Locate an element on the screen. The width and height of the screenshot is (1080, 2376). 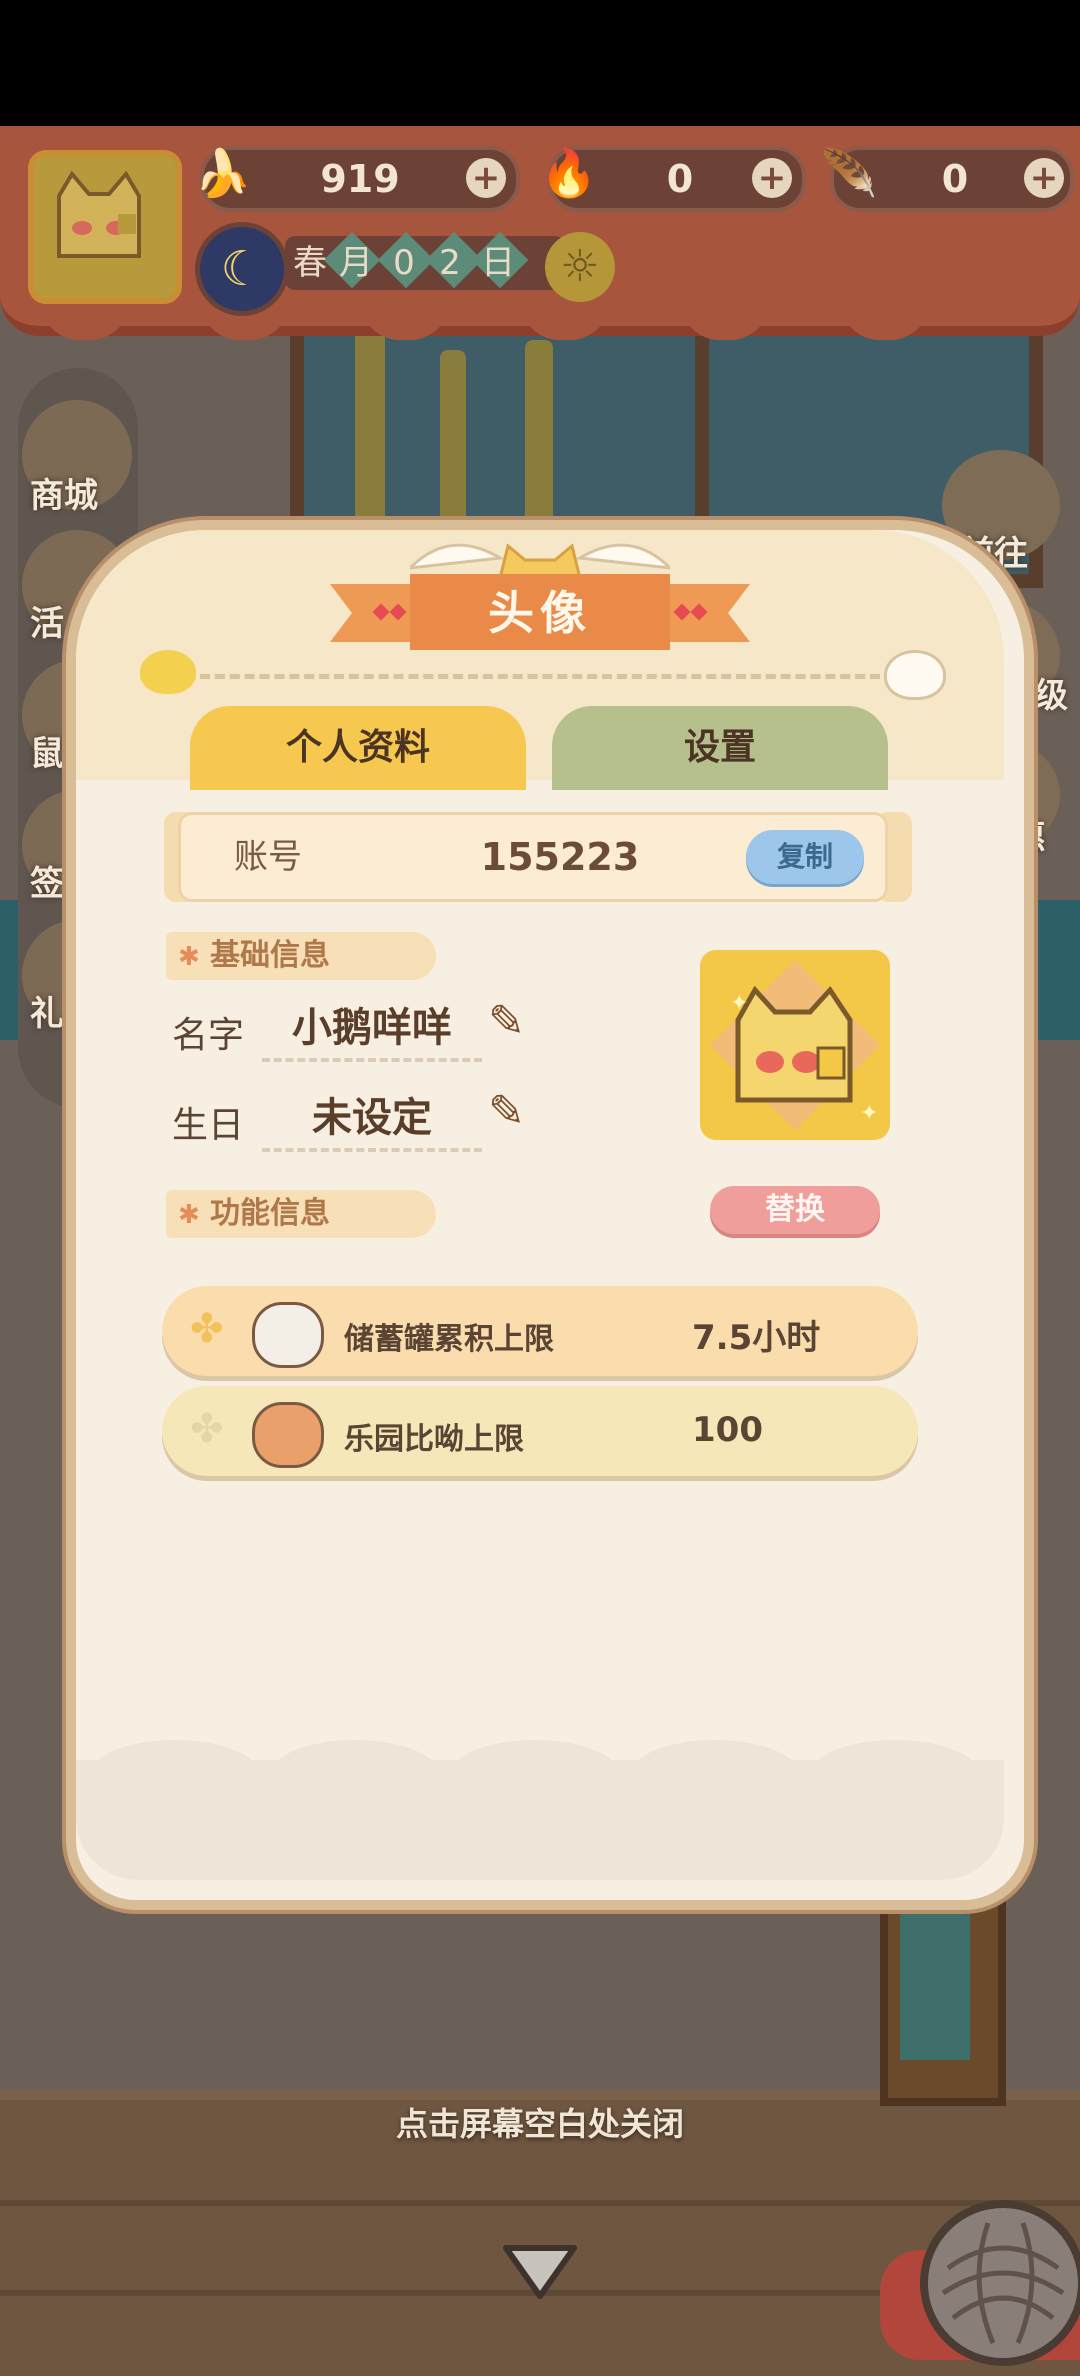
add-banana-button: + is located at coordinates (486, 178).